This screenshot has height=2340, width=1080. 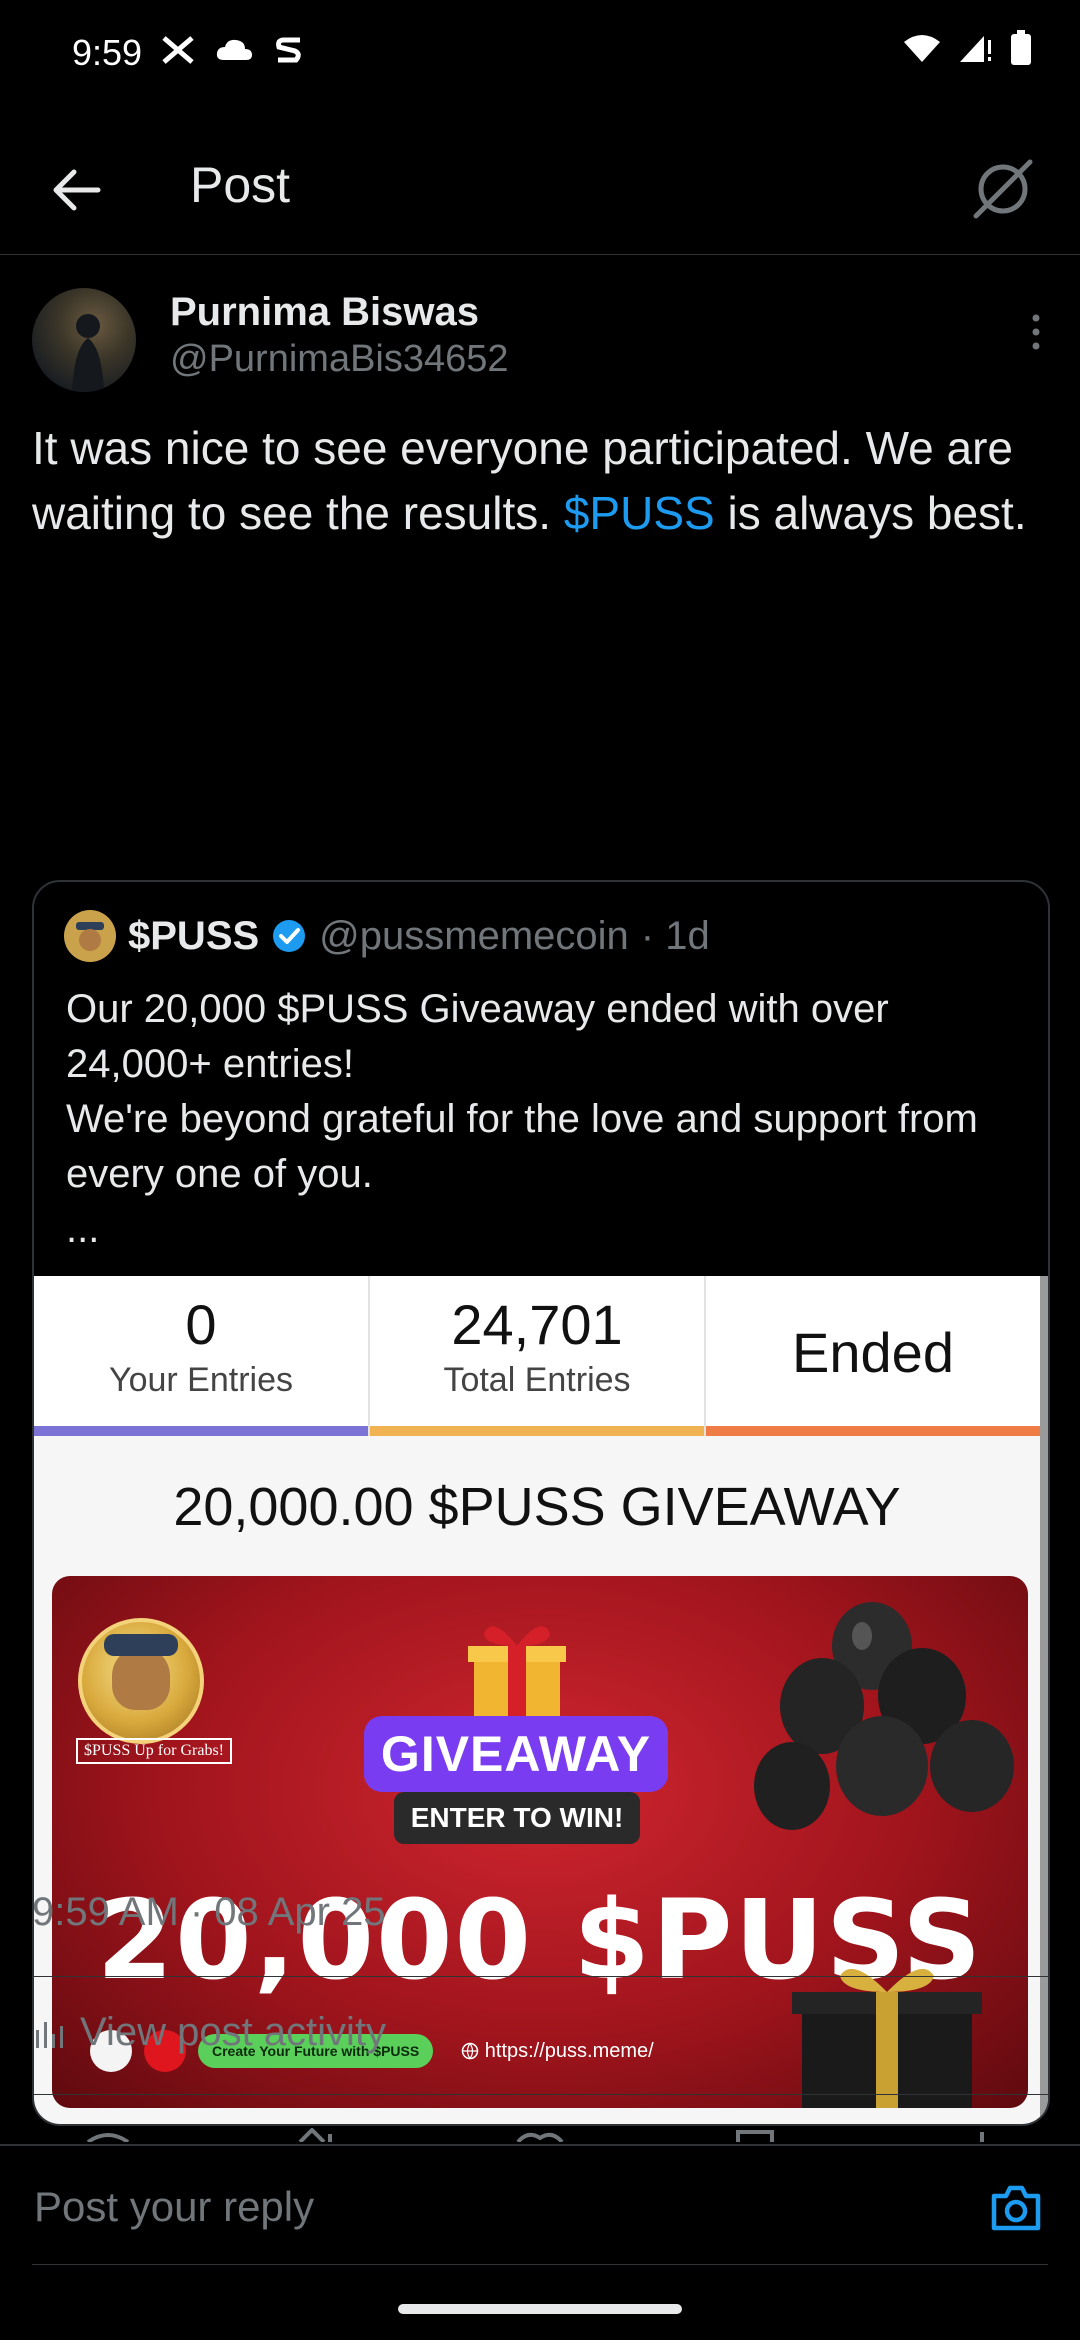 I want to click on system-icons, so click(x=967, y=48).